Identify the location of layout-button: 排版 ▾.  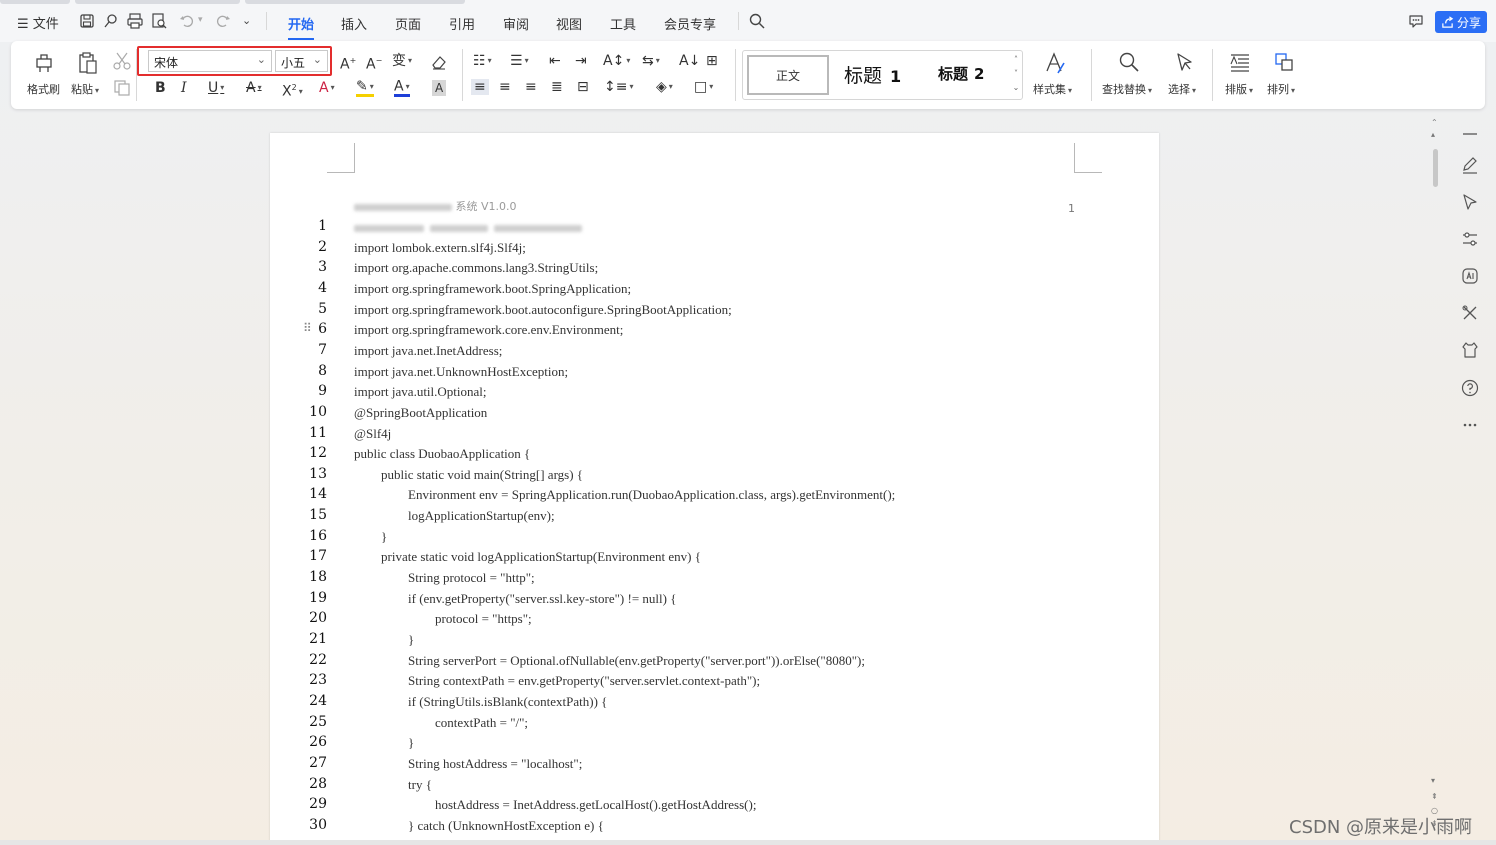
(1243, 76).